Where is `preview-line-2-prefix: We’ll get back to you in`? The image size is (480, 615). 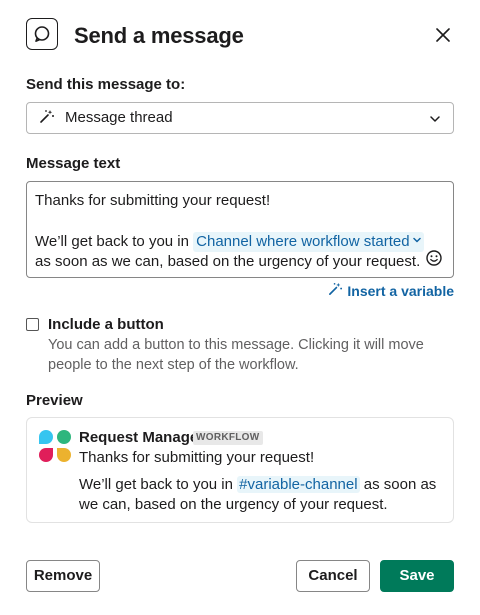
preview-line-2-prefix: We’ll get back to you in is located at coordinates (156, 484).